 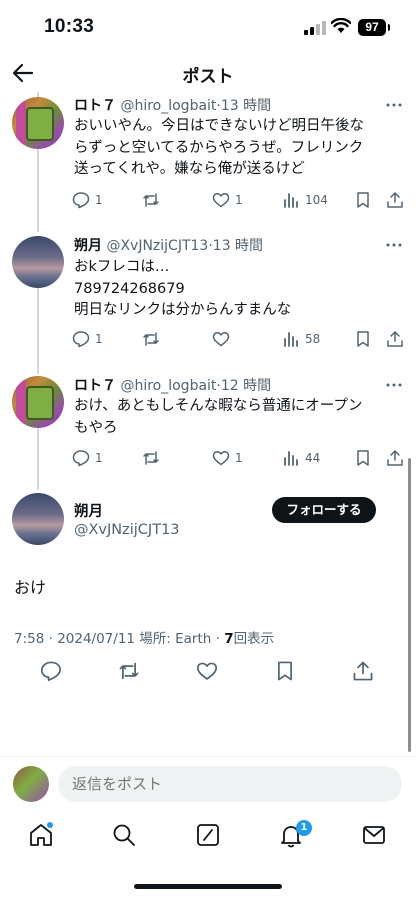 What do you see at coordinates (30, 587) in the screenshot?
I see `main-tweet-text: おけ` at bounding box center [30, 587].